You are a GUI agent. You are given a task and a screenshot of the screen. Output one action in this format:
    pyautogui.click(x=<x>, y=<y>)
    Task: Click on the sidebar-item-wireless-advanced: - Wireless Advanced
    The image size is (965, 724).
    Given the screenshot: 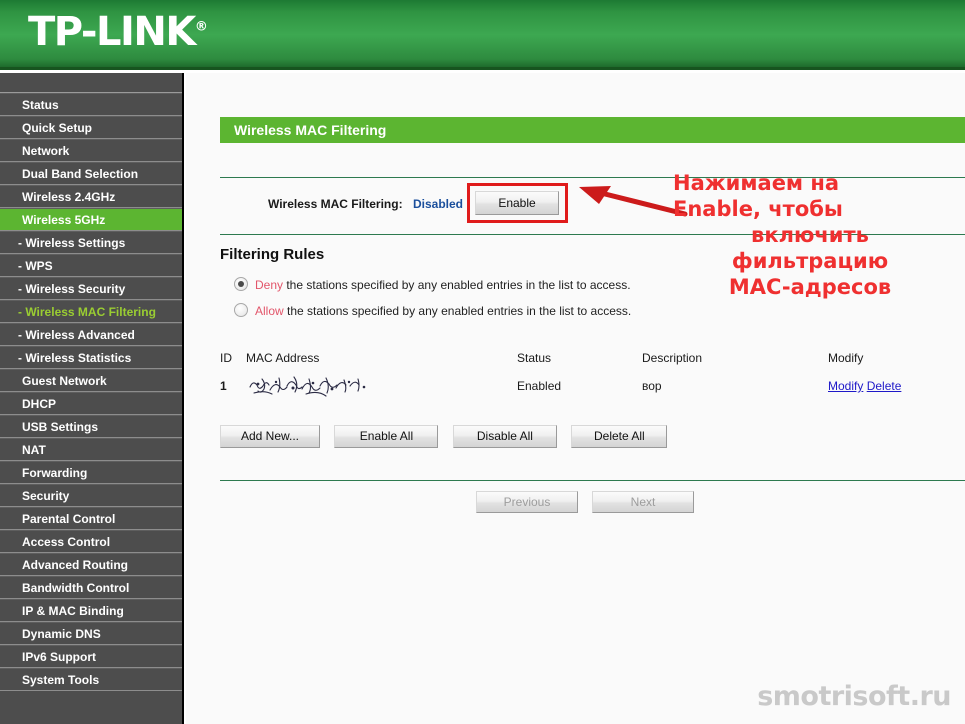 What is the action you would take?
    pyautogui.click(x=91, y=334)
    